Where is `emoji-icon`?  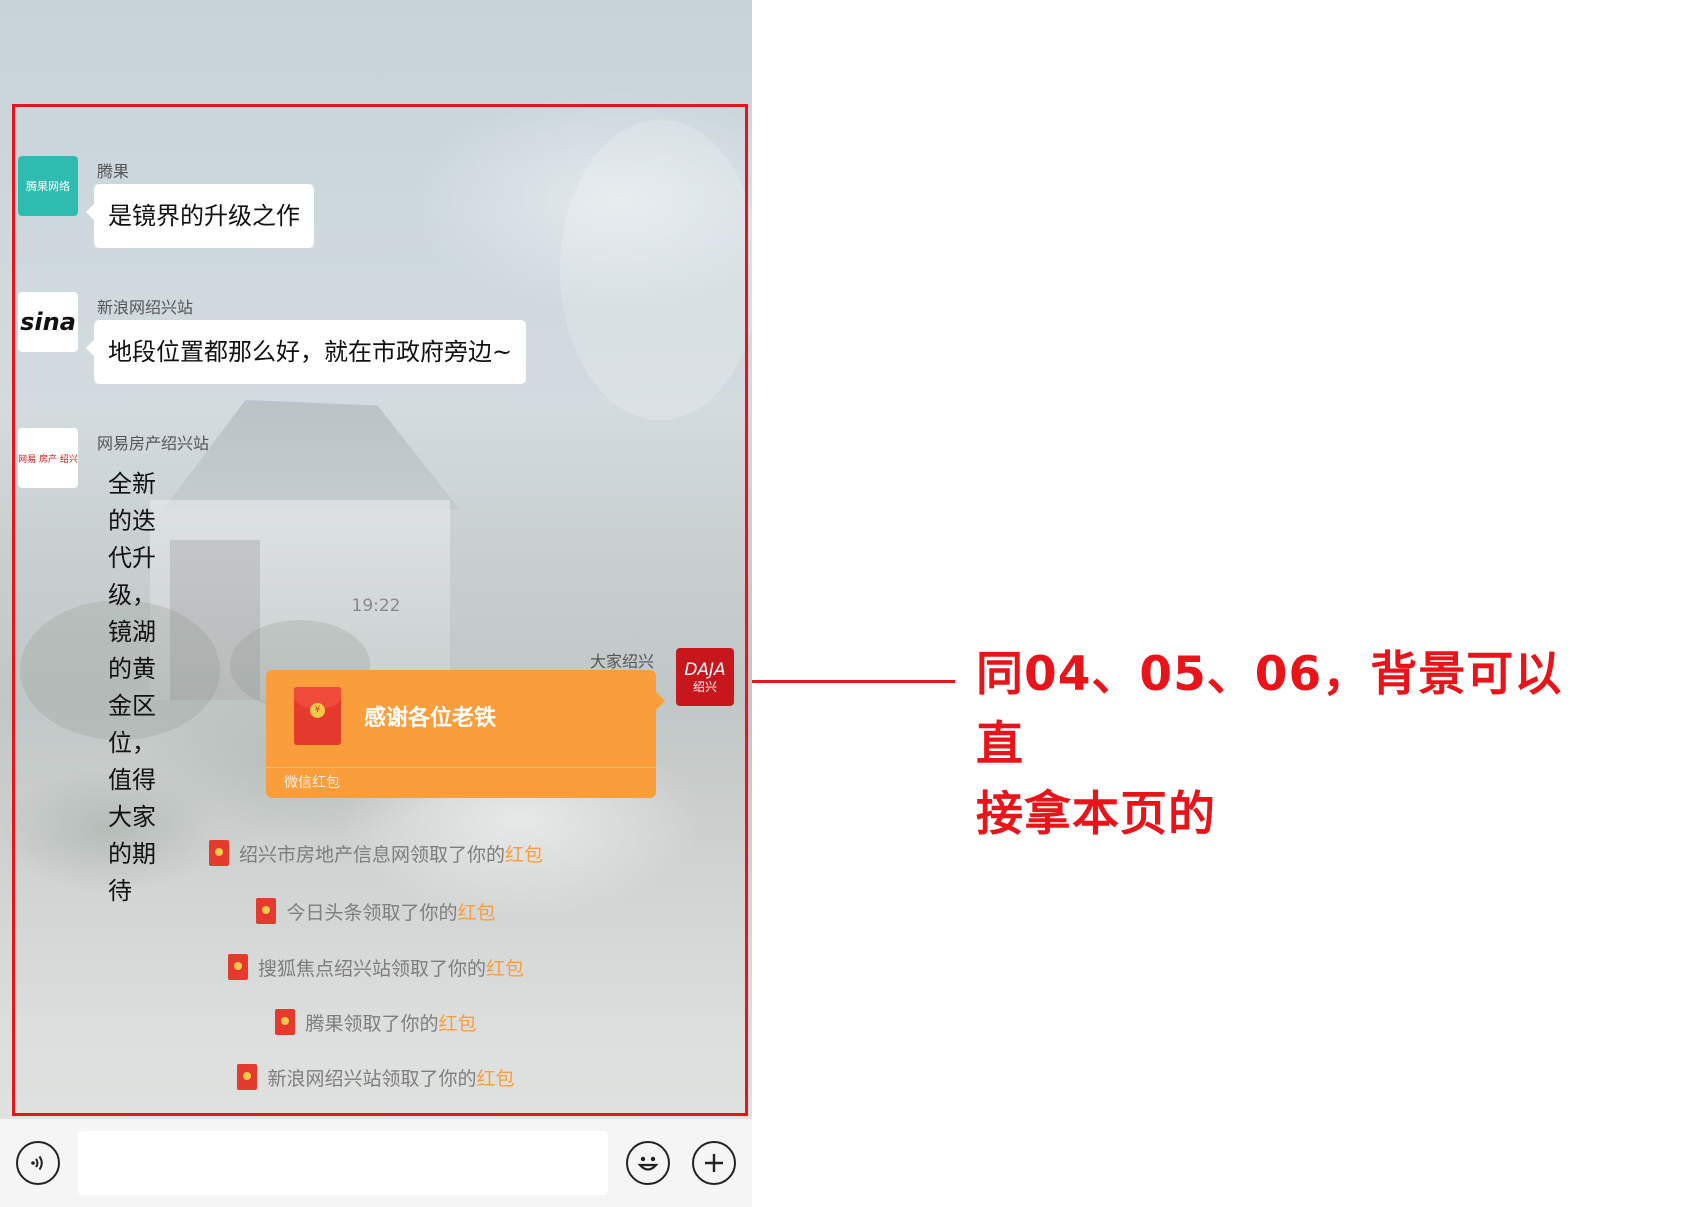 emoji-icon is located at coordinates (648, 1163).